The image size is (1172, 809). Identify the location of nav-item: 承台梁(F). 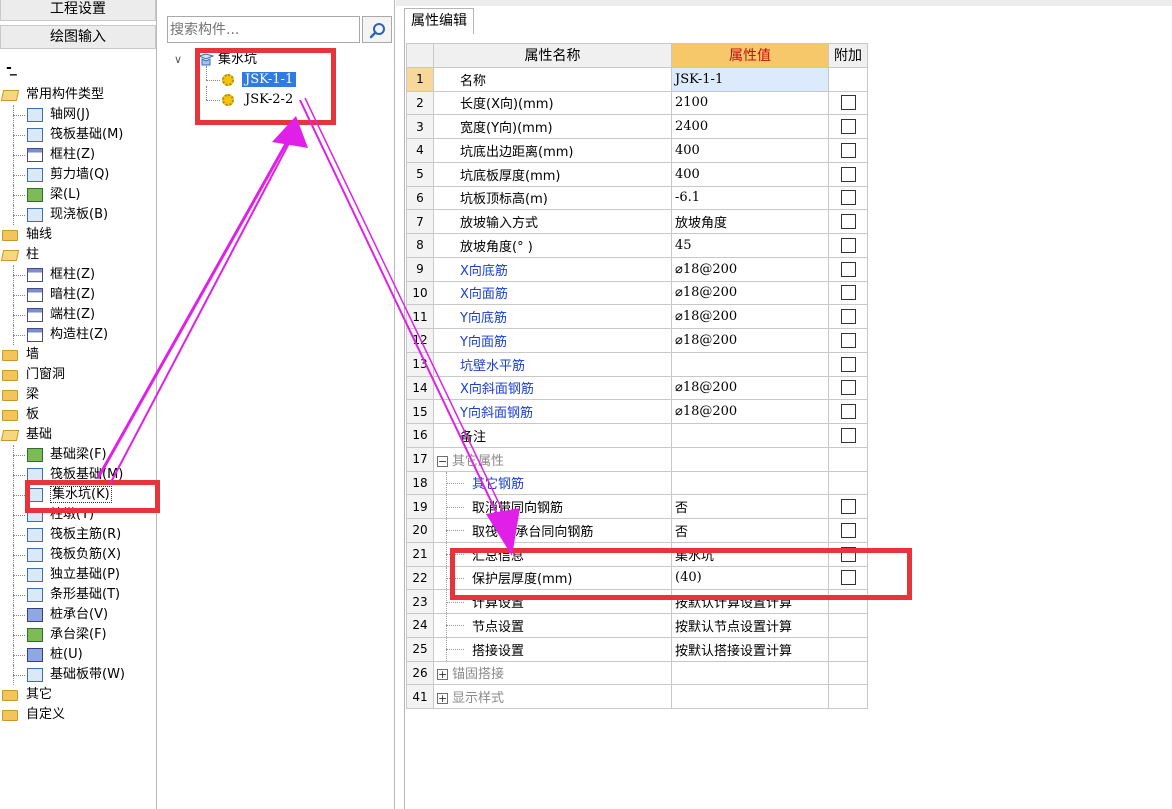
(78, 635).